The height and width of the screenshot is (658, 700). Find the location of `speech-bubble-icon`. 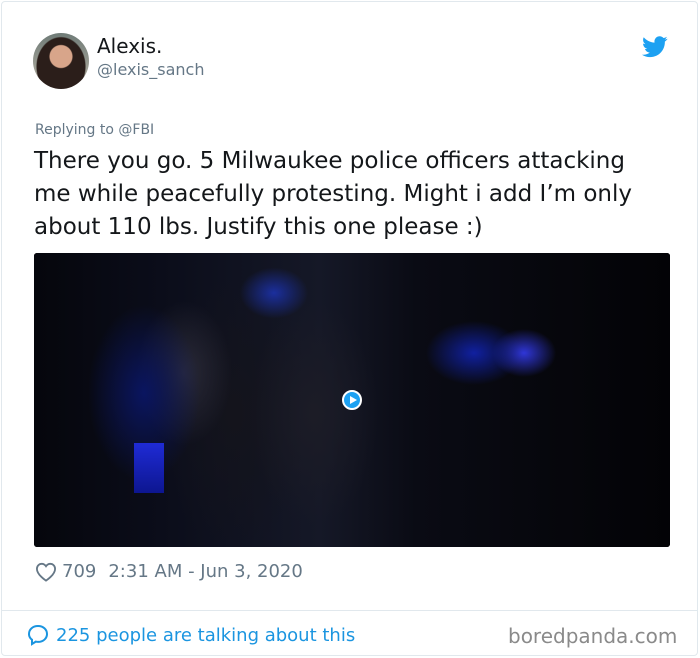

speech-bubble-icon is located at coordinates (38, 635).